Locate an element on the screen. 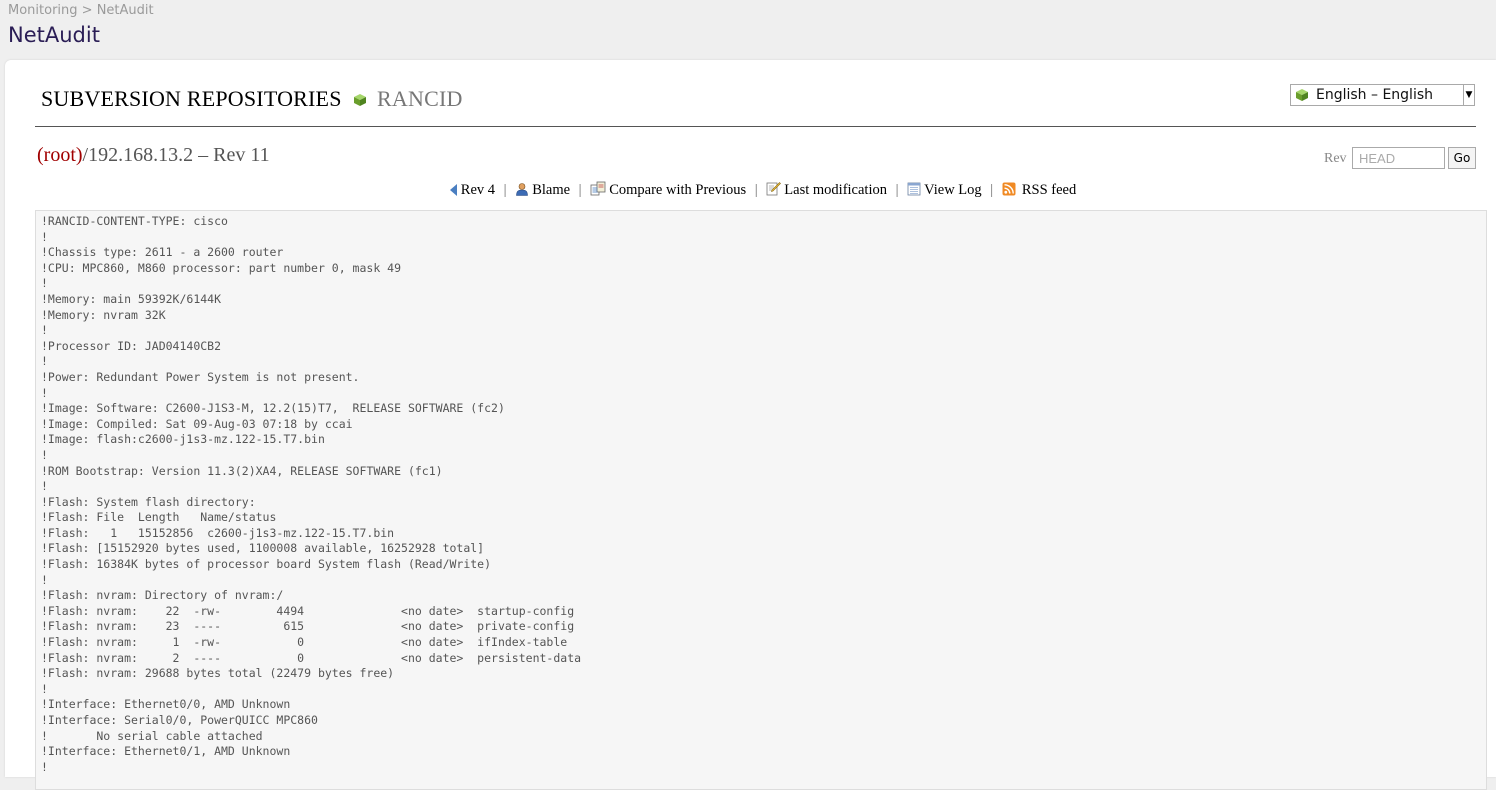  rss-feed-link: RSS feed is located at coordinates (1039, 190).